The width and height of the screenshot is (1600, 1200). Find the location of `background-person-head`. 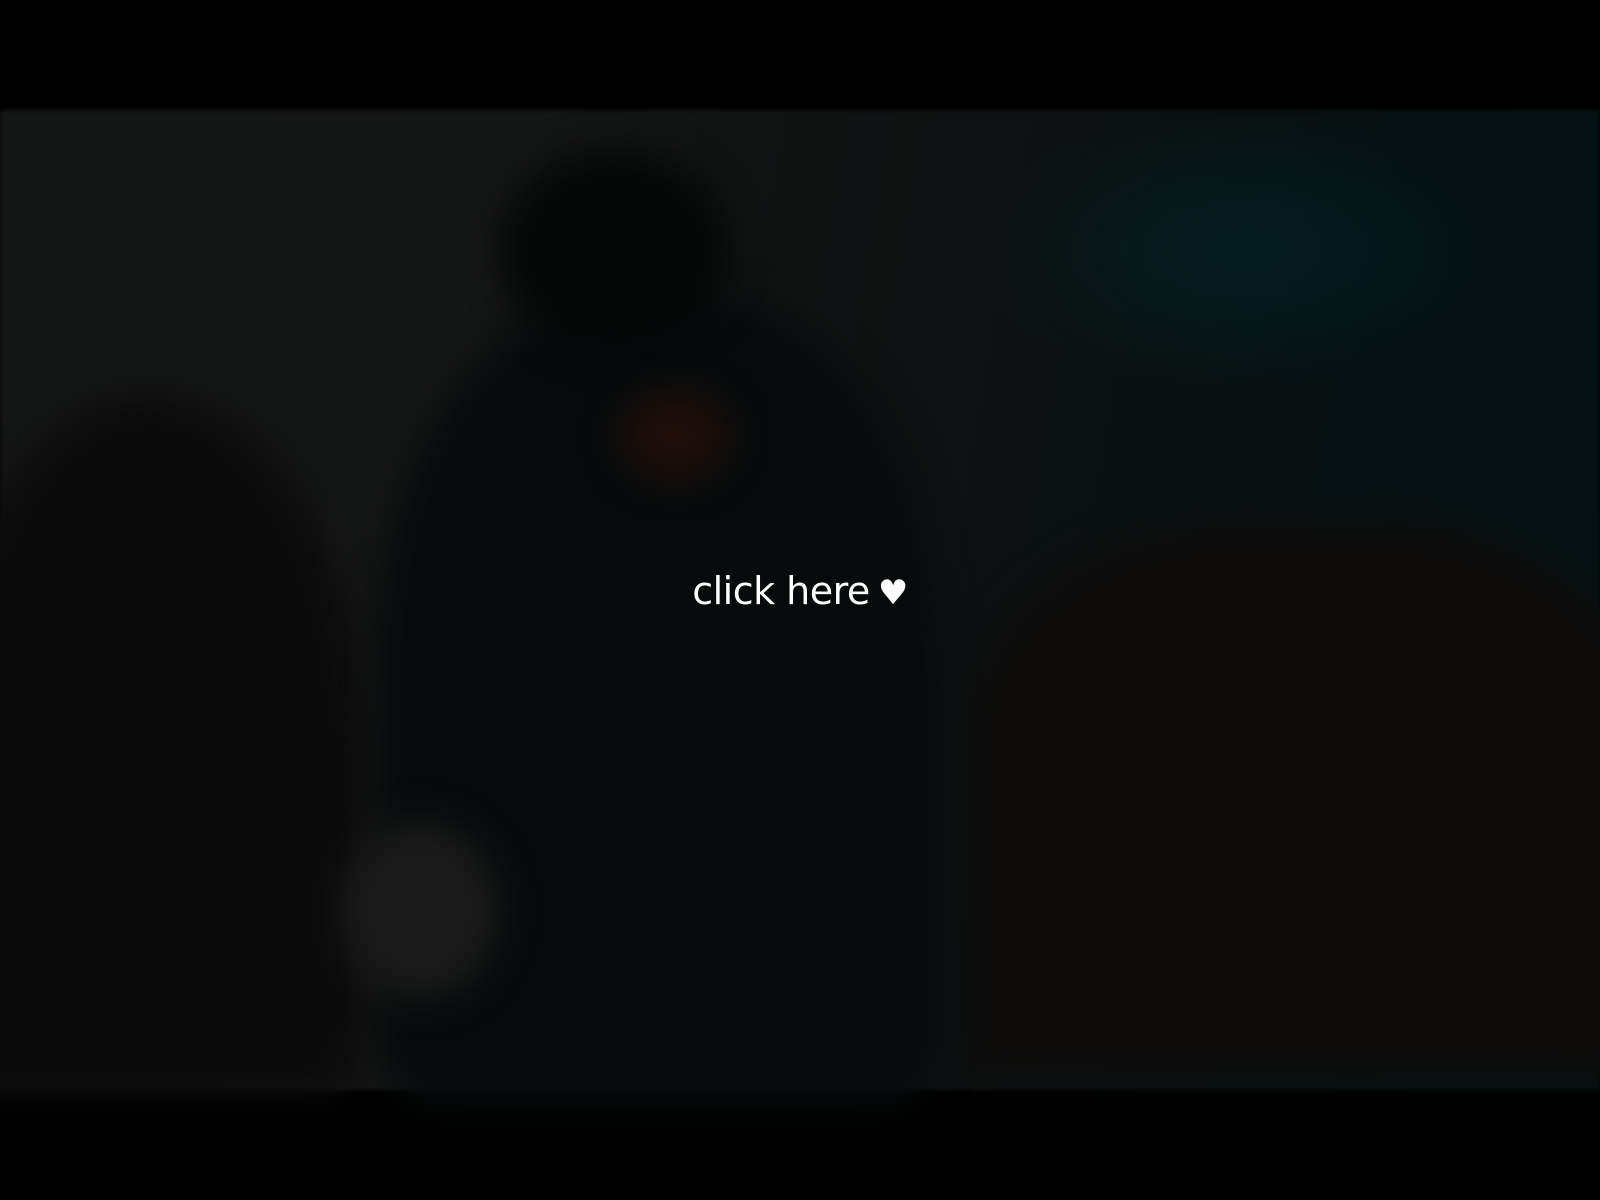

background-person-head is located at coordinates (615, 250).